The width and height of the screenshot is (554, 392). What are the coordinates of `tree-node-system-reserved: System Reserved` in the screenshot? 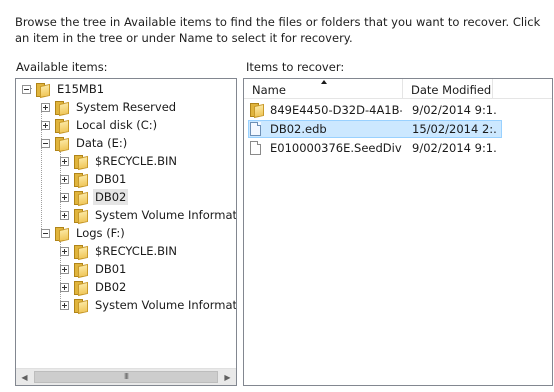 It's located at (109, 107).